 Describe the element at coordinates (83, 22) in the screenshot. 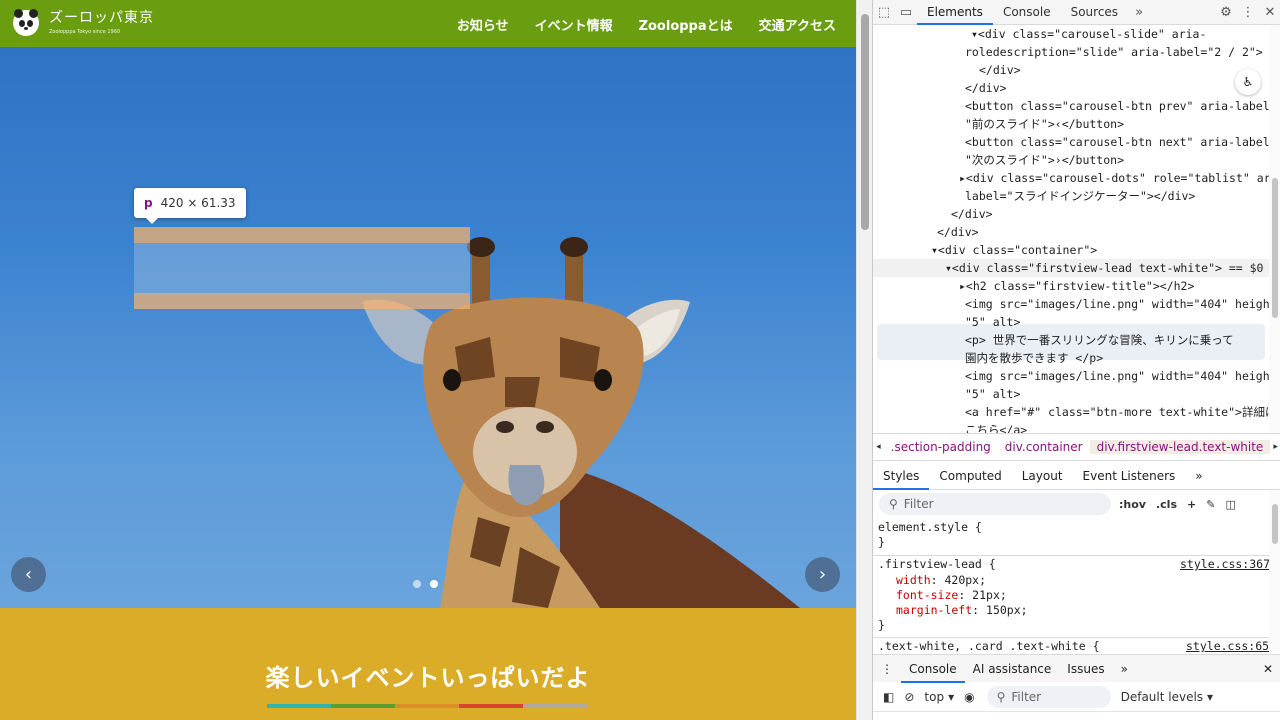

I see `site-logo: ズーロッパ東京 Zoolopppa Tokyo since 1960` at that location.